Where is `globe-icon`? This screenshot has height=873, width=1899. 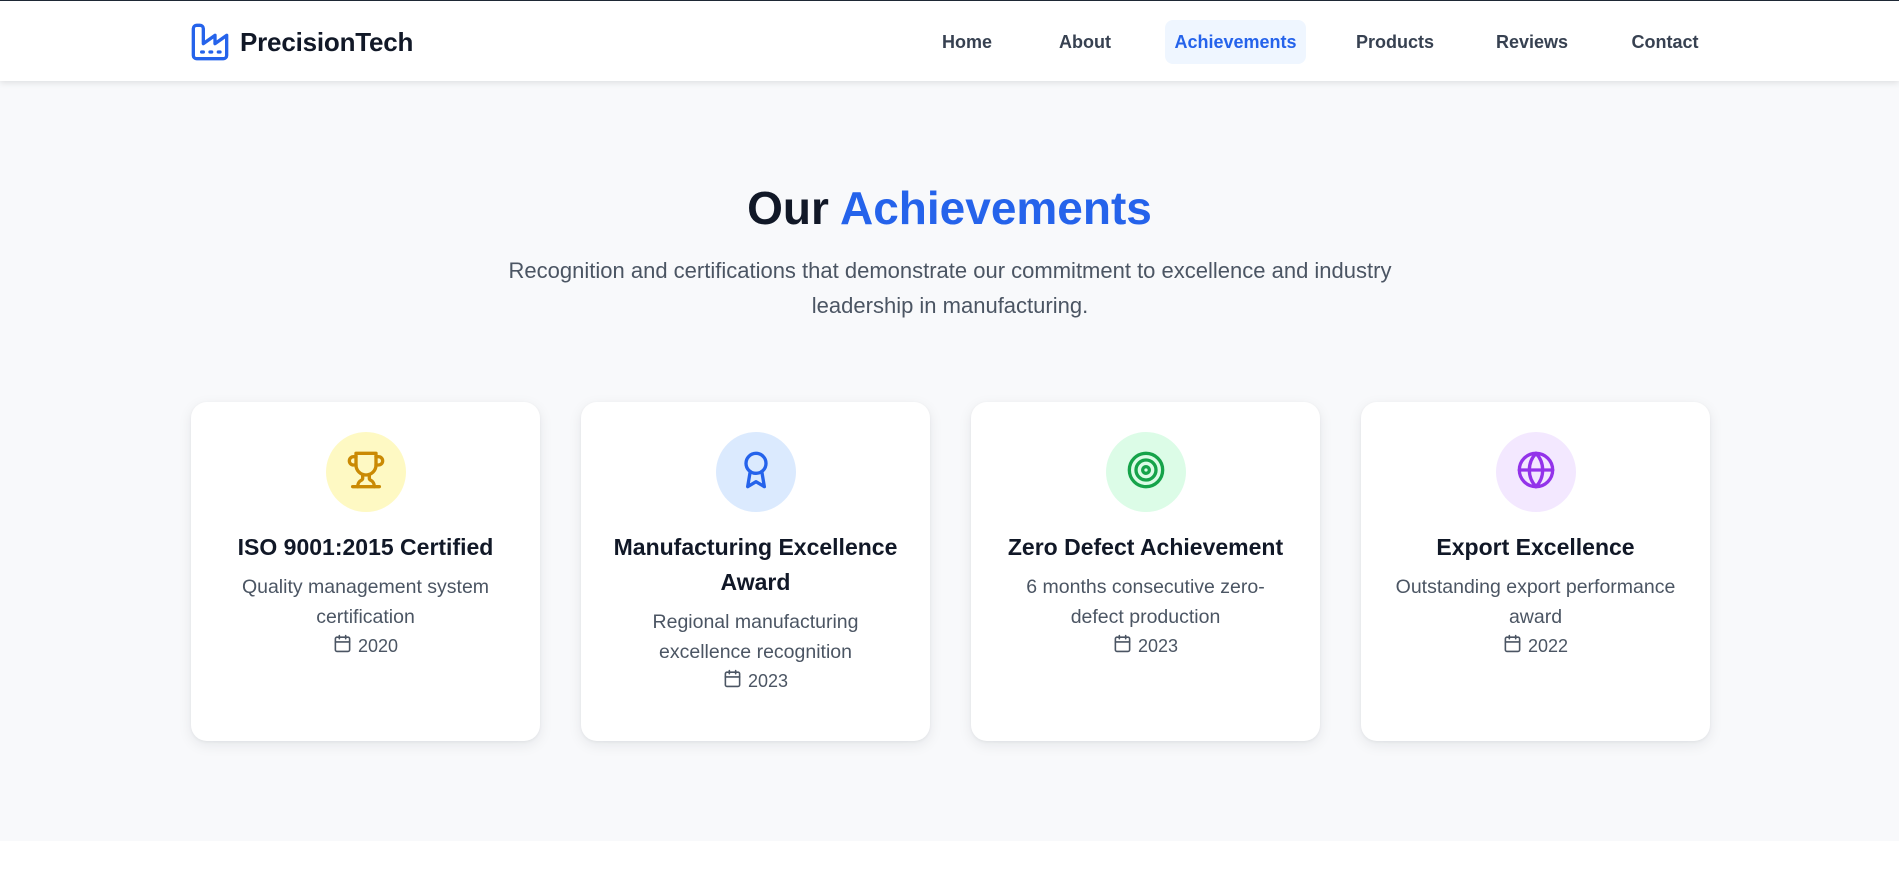
globe-icon is located at coordinates (1536, 472).